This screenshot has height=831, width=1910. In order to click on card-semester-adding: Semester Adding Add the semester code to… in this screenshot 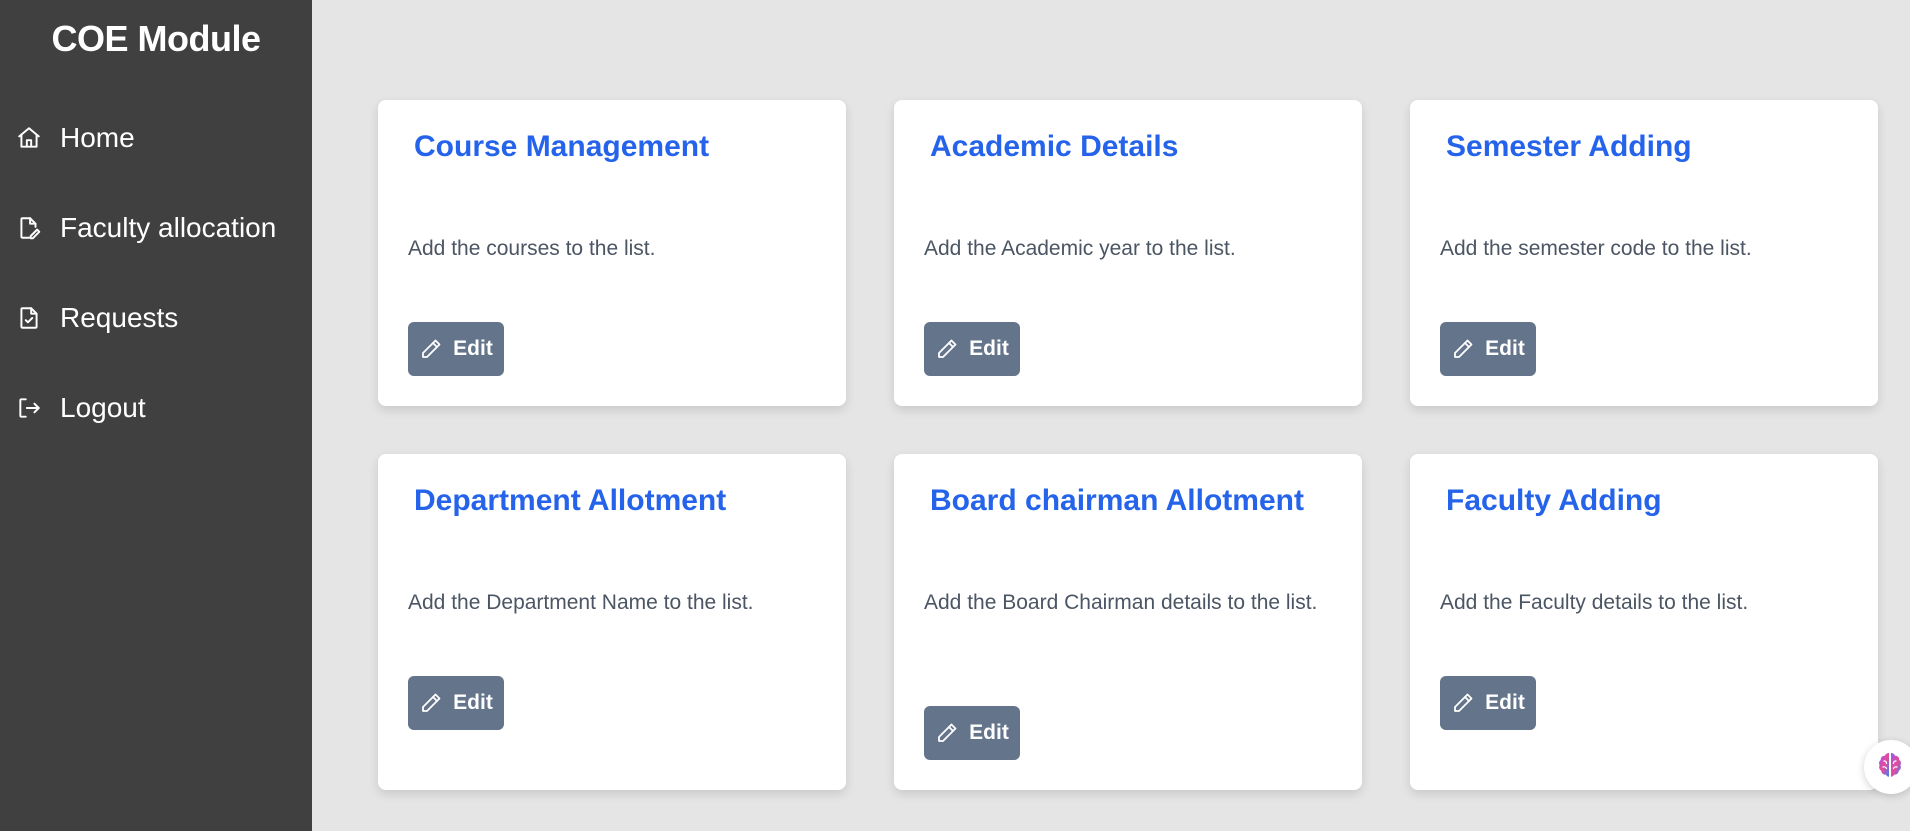, I will do `click(1644, 253)`.